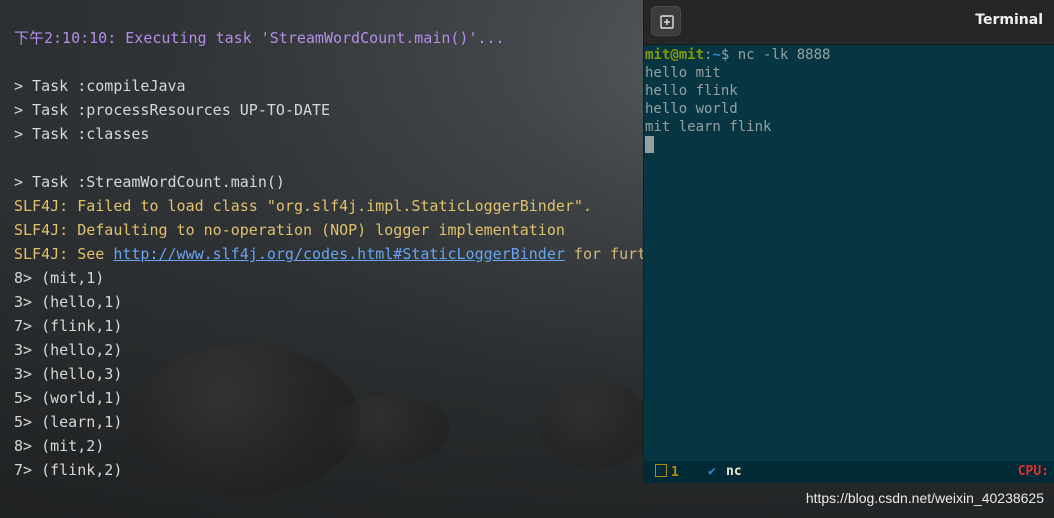 Image resolution: width=1054 pixels, height=518 pixels. I want to click on terminal-output-line: hello flink, so click(691, 91).